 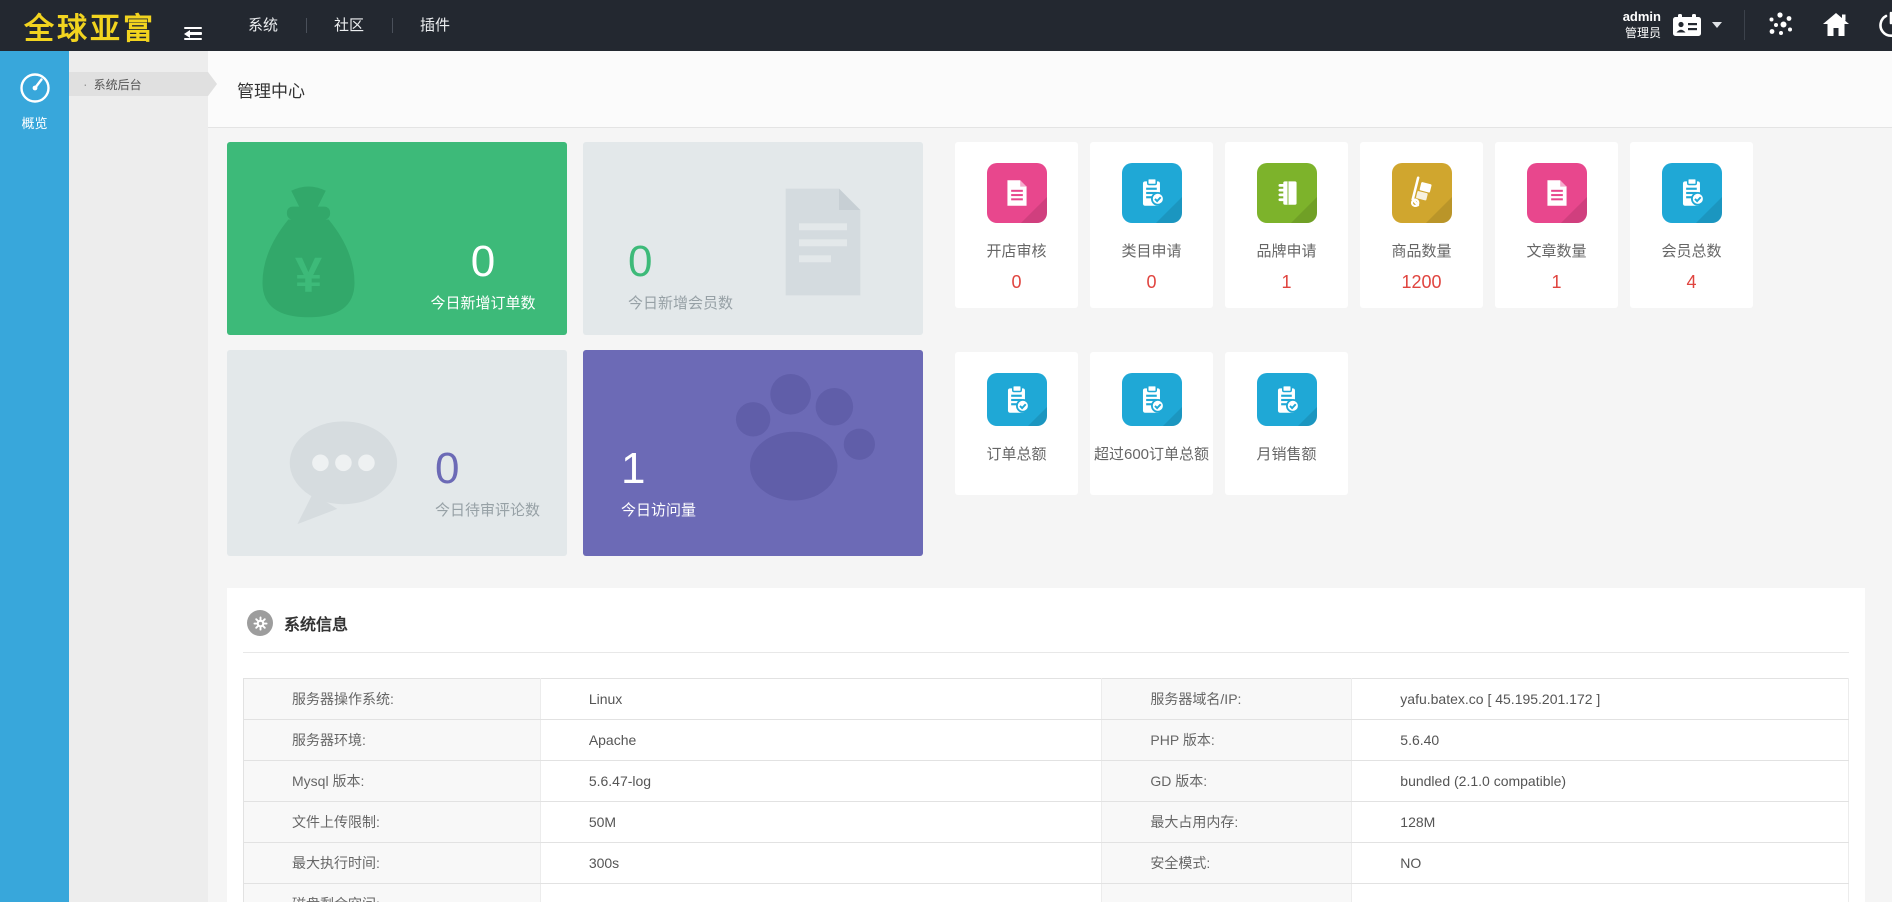 I want to click on shortcut-card-over600-order-total: 超过600订单总额, so click(x=1151, y=423).